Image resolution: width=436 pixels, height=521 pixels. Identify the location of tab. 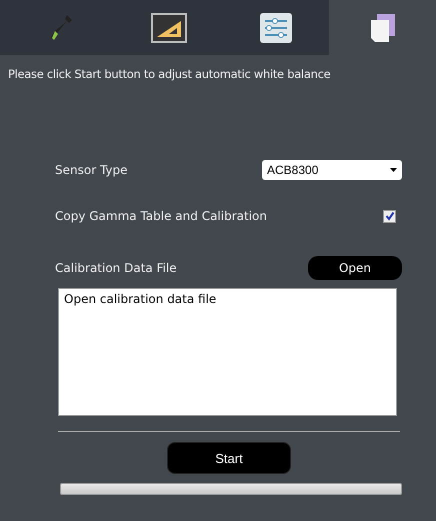
(382, 27).